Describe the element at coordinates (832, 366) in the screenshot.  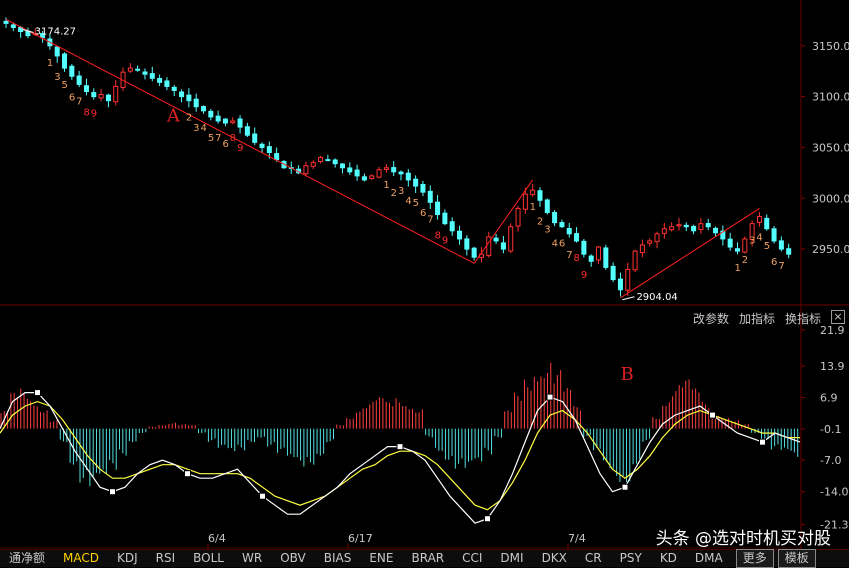
I see `macd-tick-label: 13.9` at that location.